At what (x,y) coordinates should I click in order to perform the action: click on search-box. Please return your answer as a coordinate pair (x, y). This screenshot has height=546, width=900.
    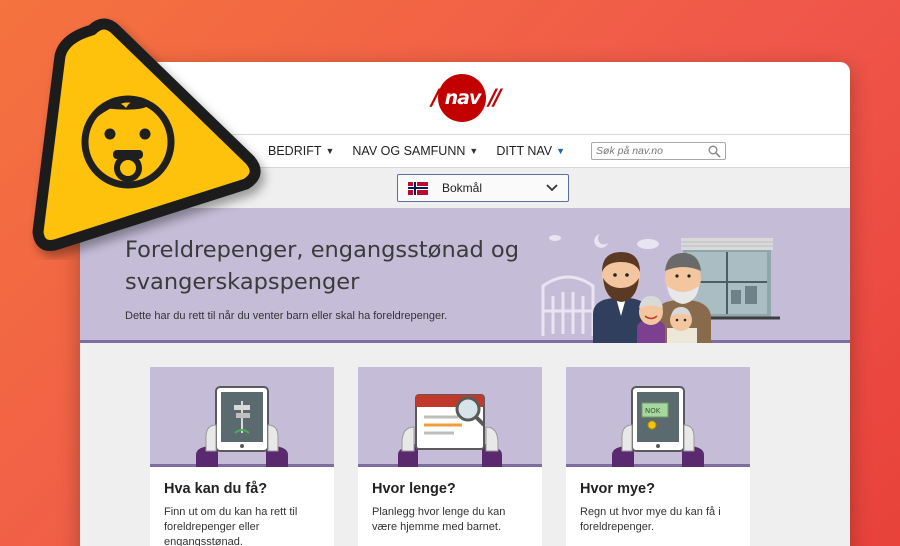
    Looking at the image, I should click on (659, 151).